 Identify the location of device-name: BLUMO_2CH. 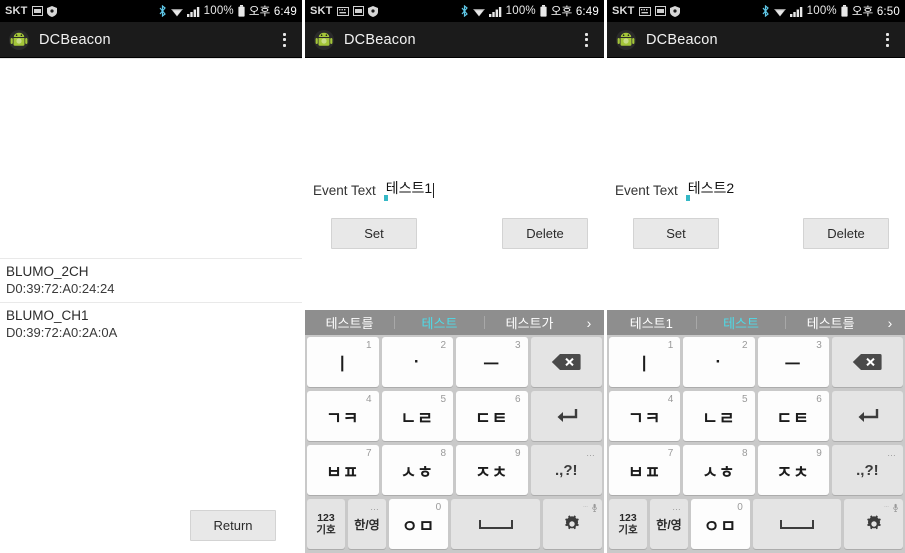
(47, 271).